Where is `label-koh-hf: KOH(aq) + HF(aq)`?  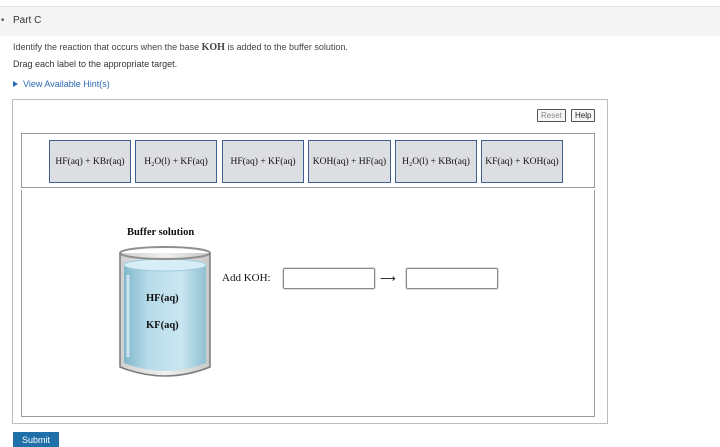
label-koh-hf: KOH(aq) + HF(aq) is located at coordinates (349, 161).